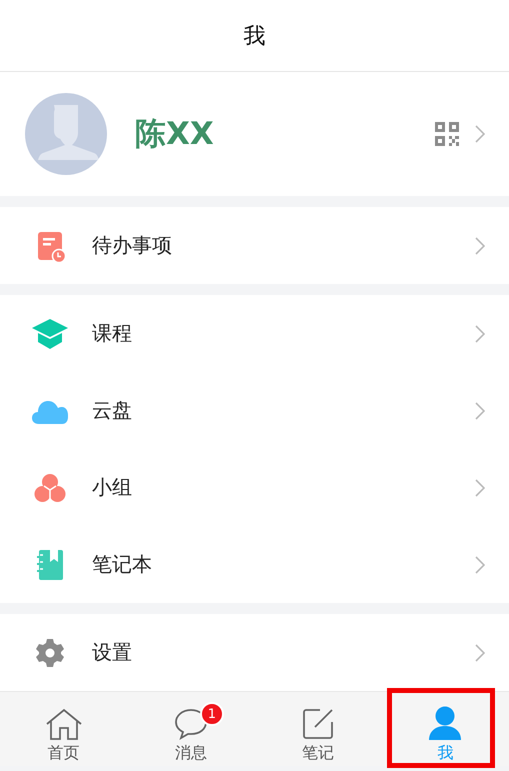 The height and width of the screenshot is (771, 509). I want to click on circles-icon, so click(50, 487).